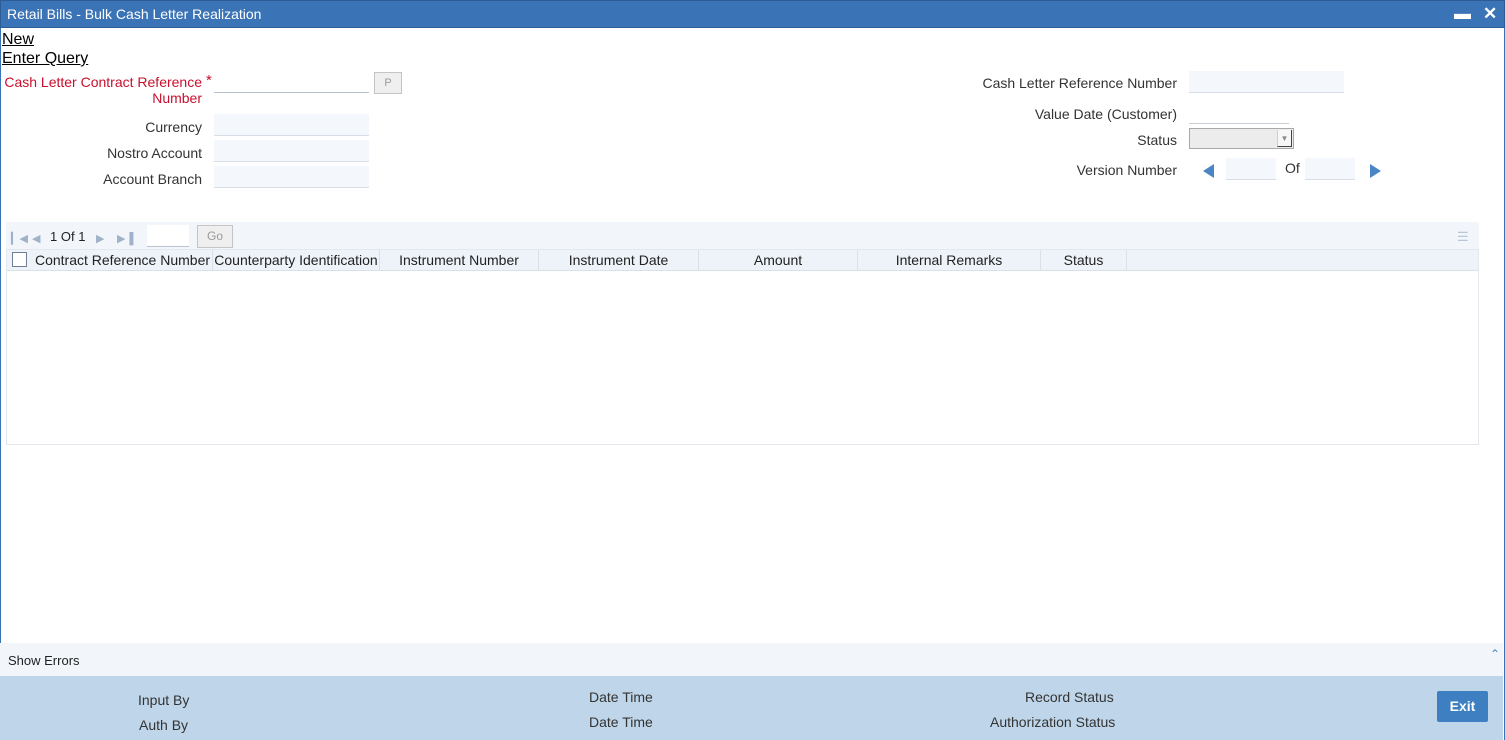  Describe the element at coordinates (1105, 114) in the screenshot. I see `value-date-label: Value Date (Customer)` at that location.